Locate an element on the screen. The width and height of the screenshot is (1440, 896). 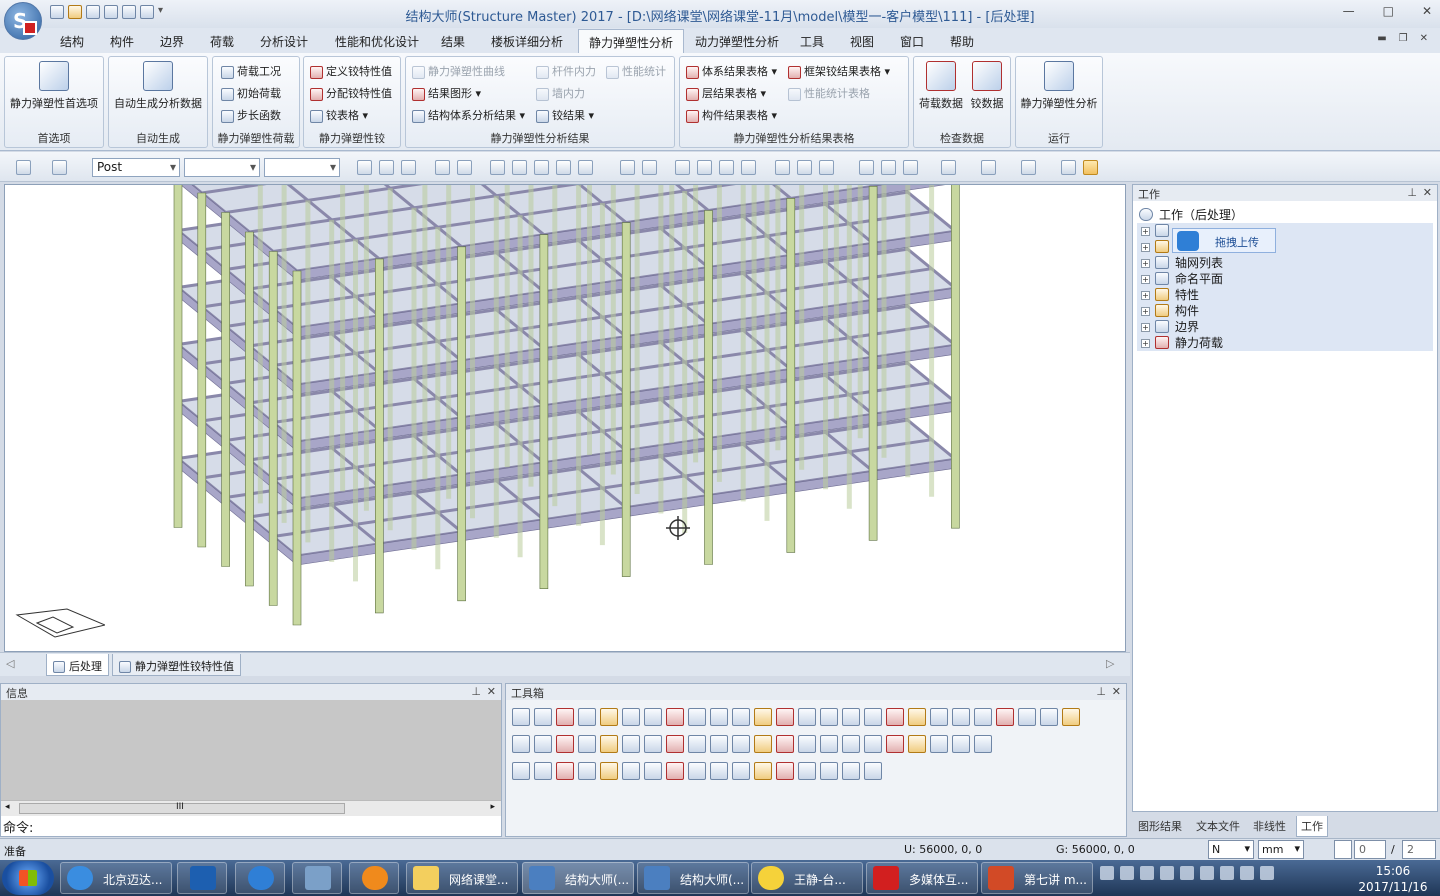
system-results-button: 结构体系分析结果 ▾ is located at coordinates (468, 115).